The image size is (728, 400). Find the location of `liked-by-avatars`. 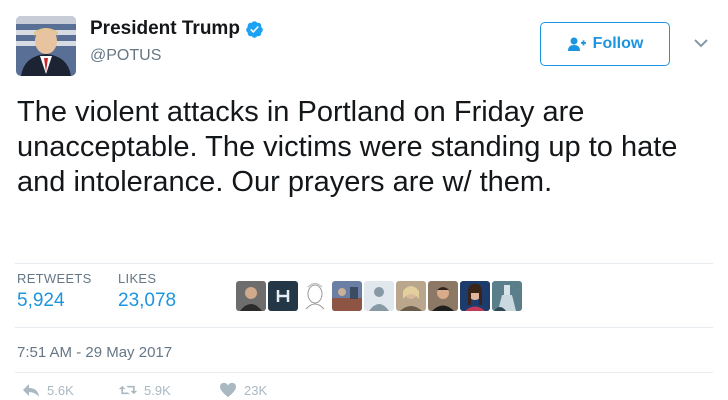

liked-by-avatars is located at coordinates (379, 296).